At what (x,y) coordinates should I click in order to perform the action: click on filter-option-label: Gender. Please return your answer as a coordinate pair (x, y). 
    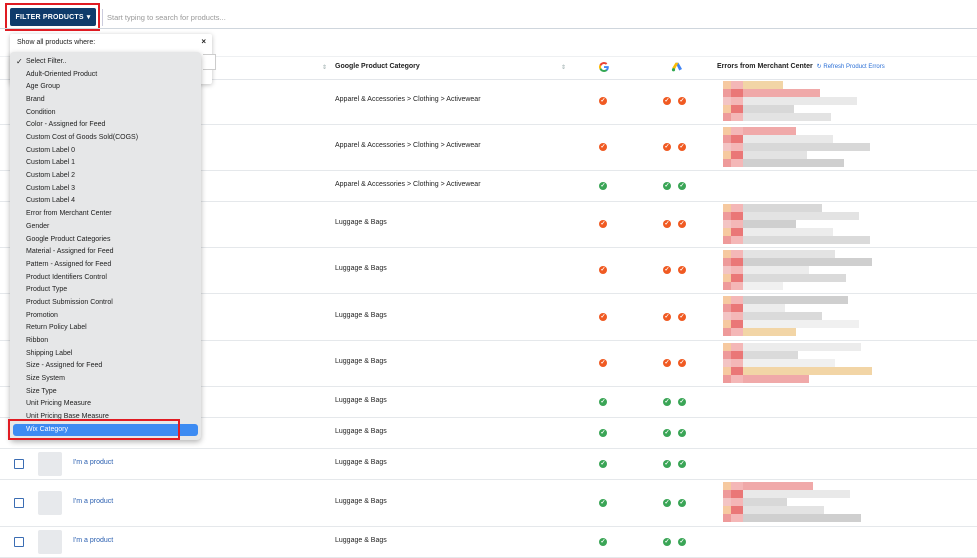
    Looking at the image, I should click on (38, 226).